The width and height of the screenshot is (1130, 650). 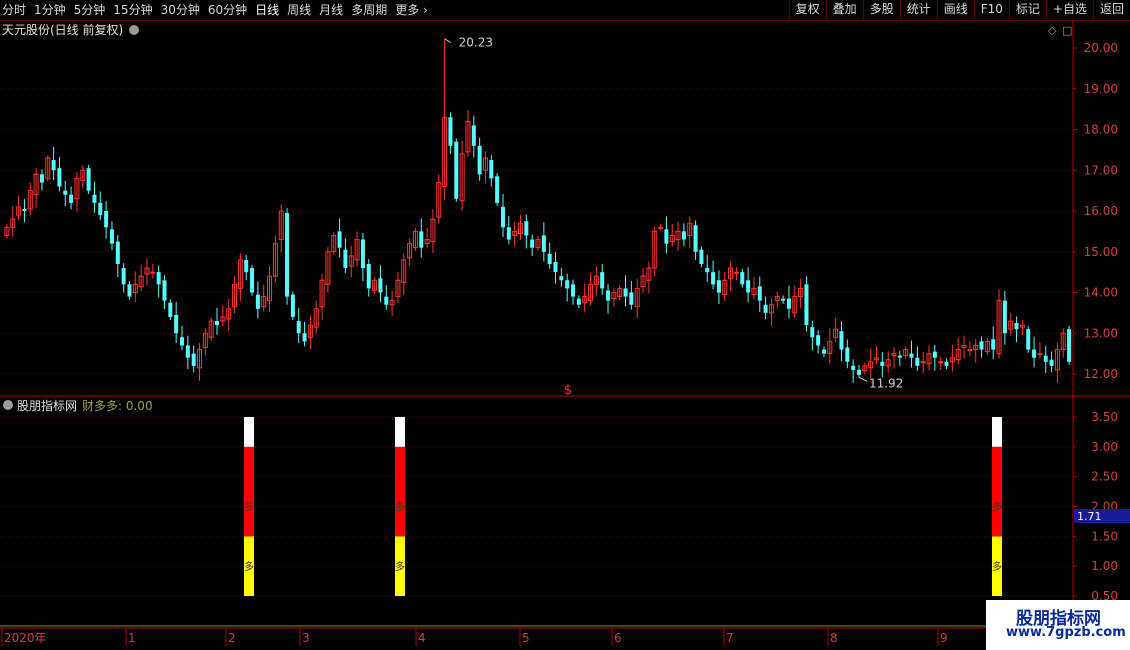 I want to click on time-label-3: 3, so click(x=306, y=638).